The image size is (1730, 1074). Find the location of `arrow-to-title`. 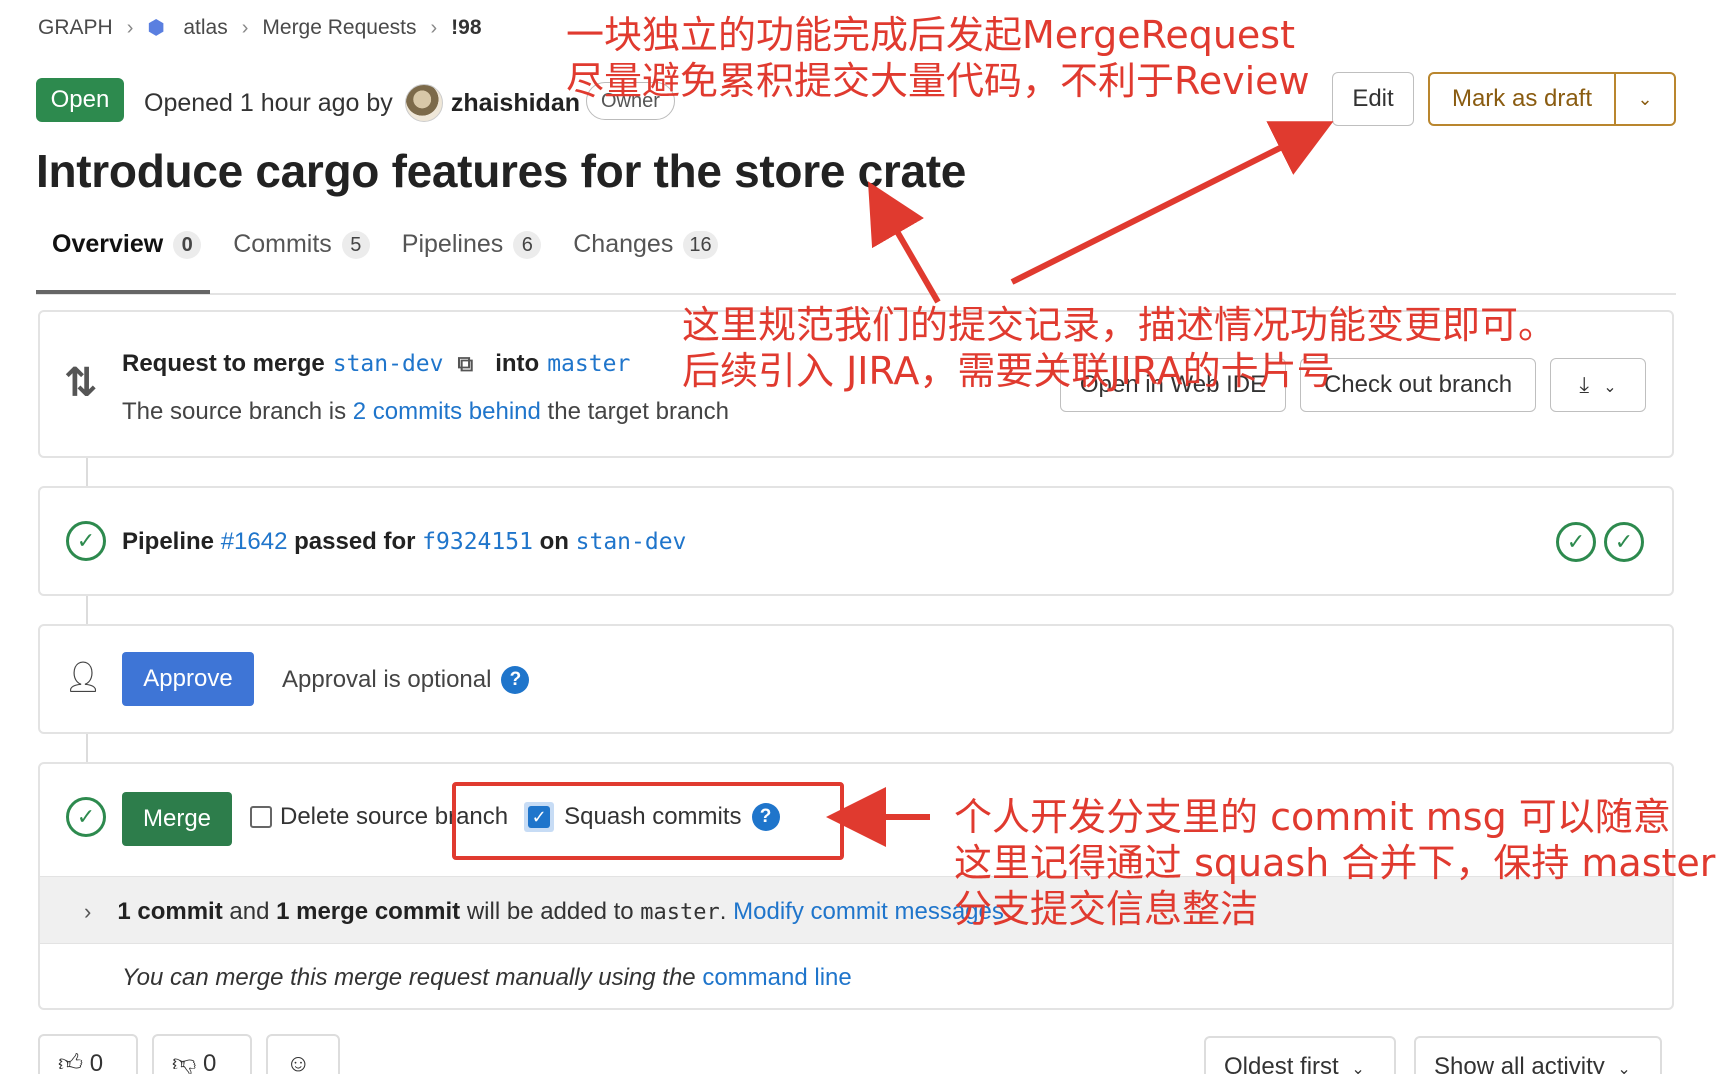

arrow-to-title is located at coordinates (904, 242).